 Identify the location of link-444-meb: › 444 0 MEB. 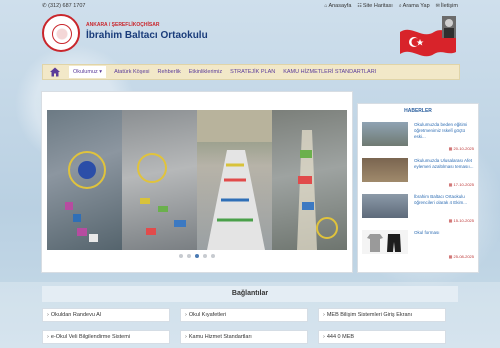
(382, 337).